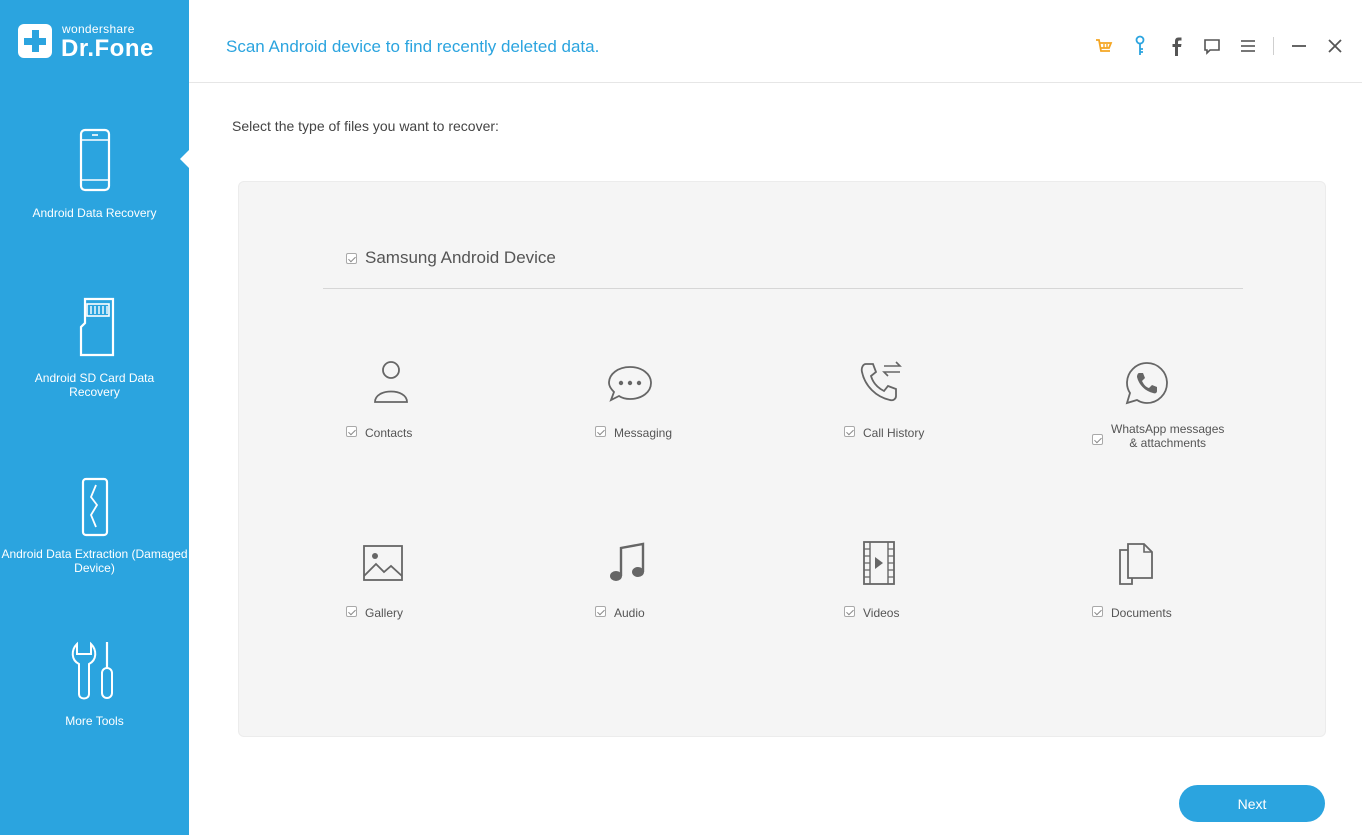 Image resolution: width=1362 pixels, height=835 pixels. I want to click on whatsapp-checkbox, so click(1097, 439).